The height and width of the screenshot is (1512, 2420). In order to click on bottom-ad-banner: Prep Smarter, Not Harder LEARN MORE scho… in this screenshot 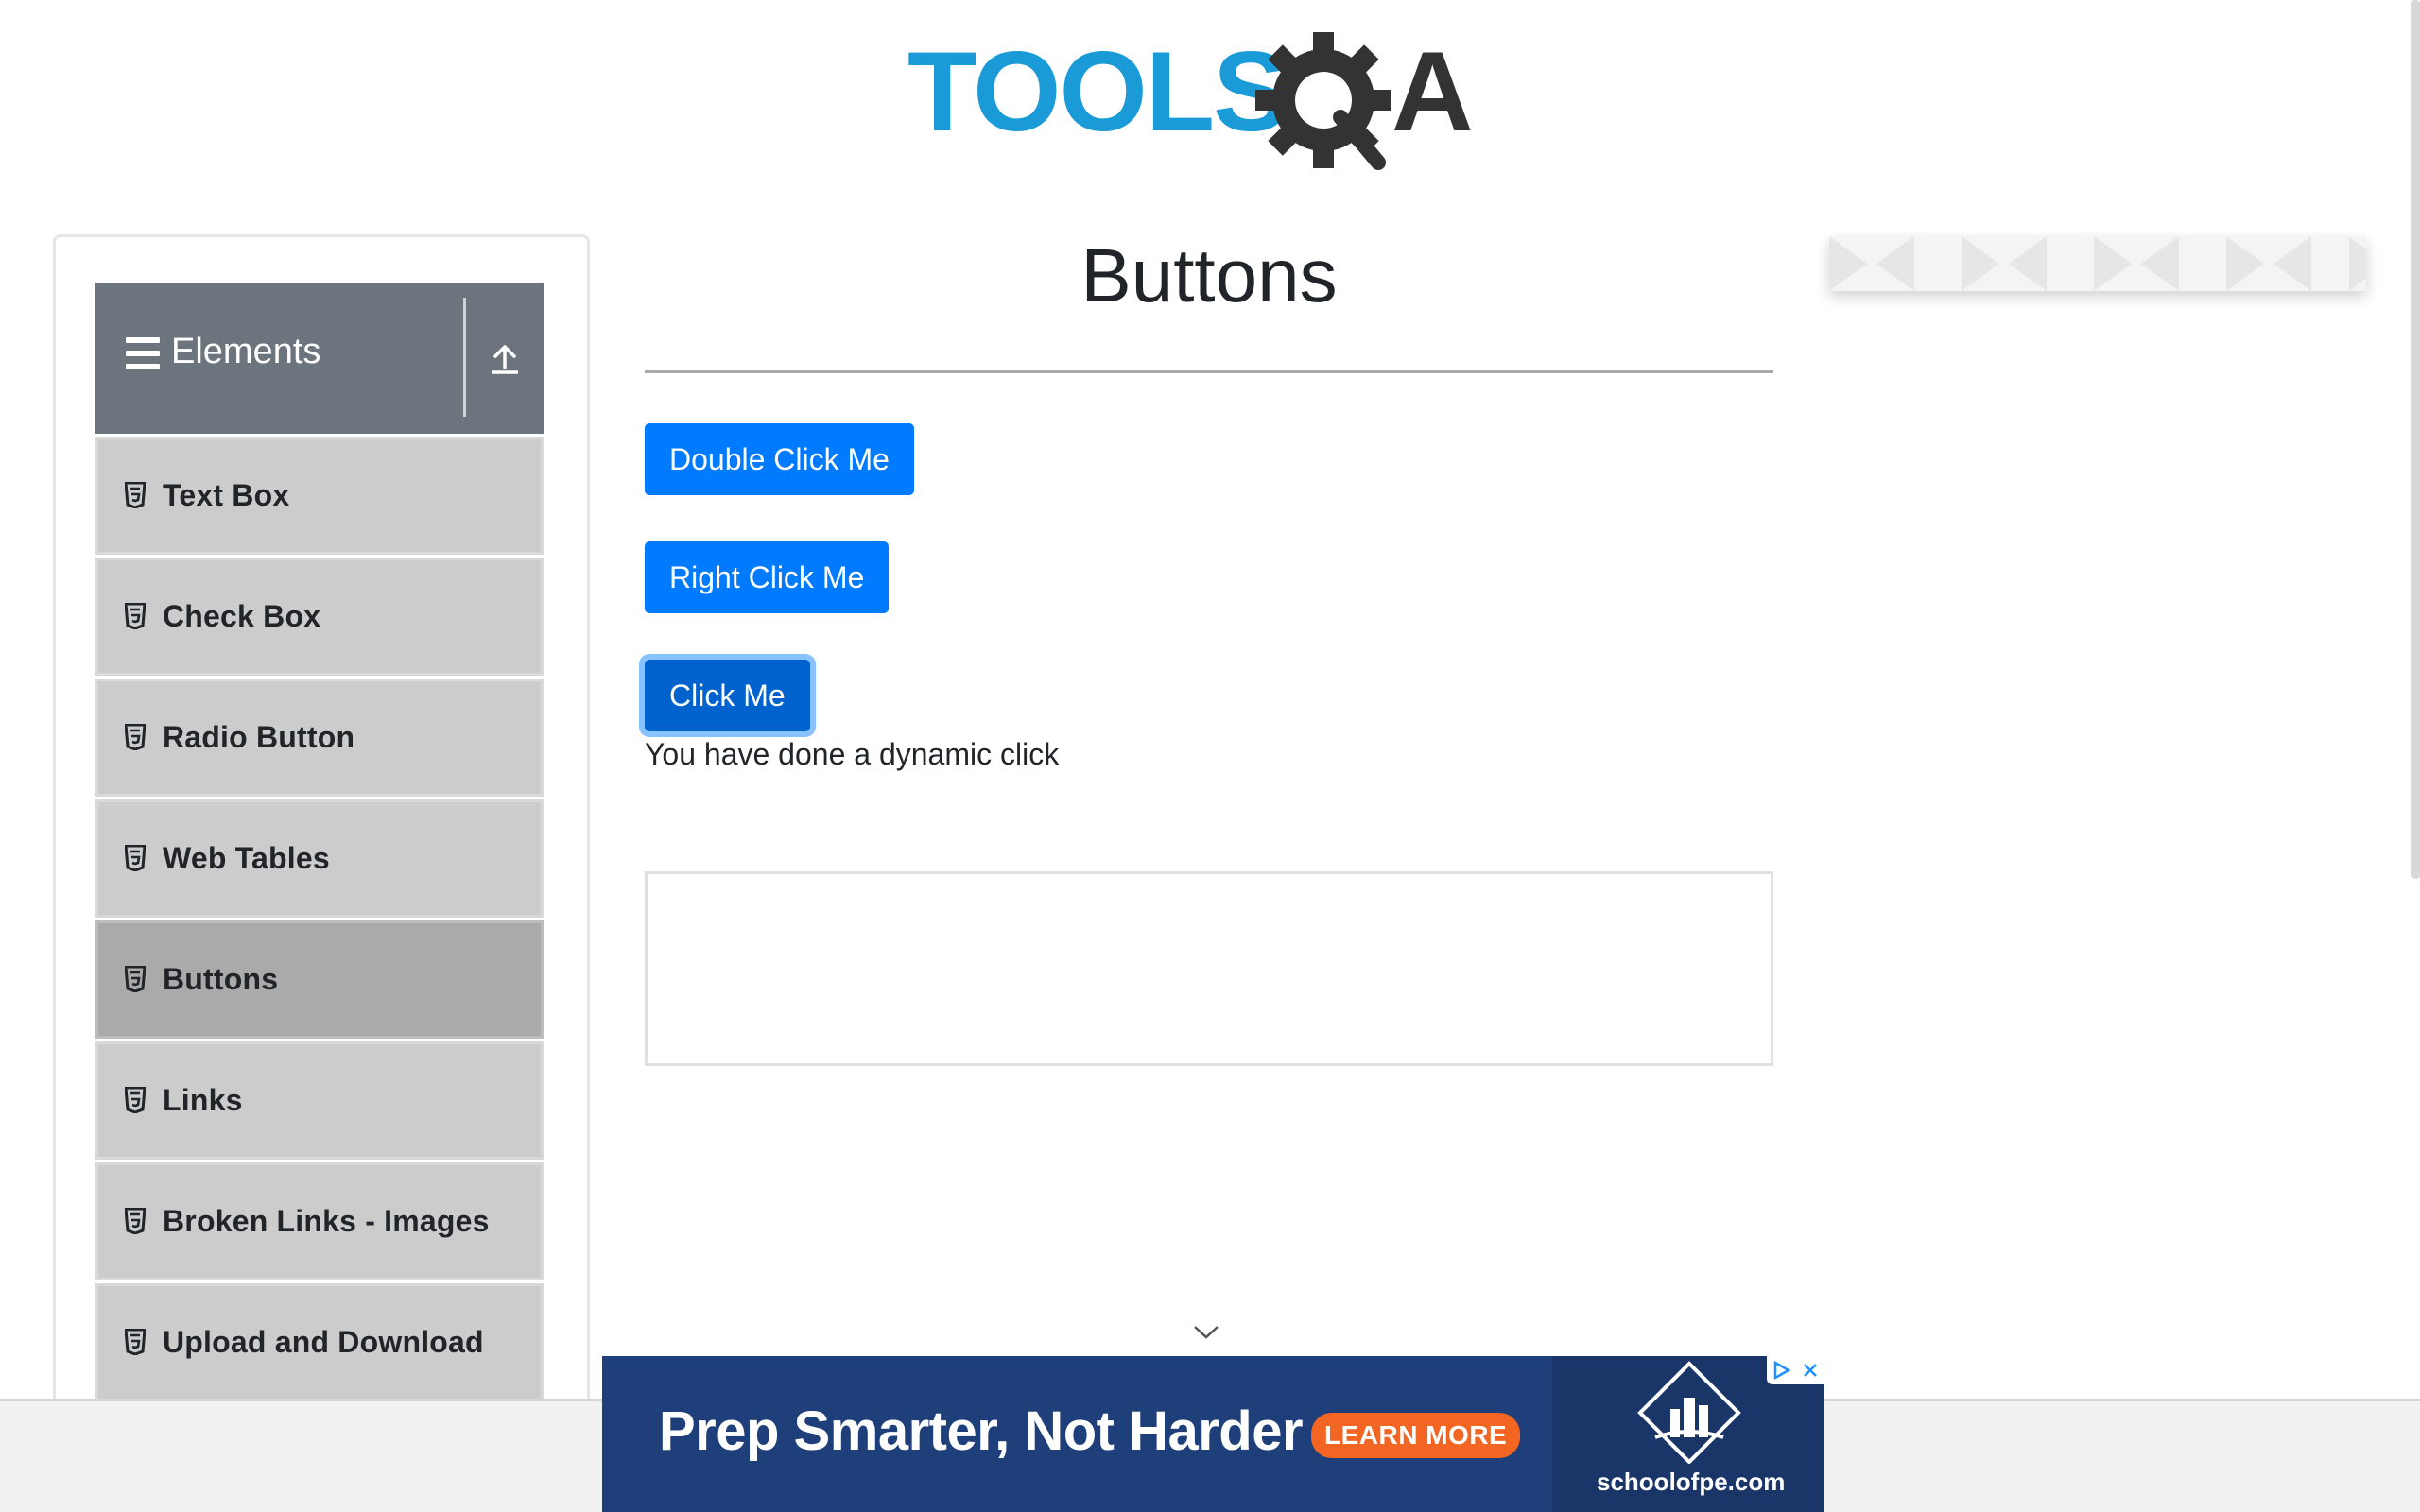, I will do `click(1213, 1434)`.